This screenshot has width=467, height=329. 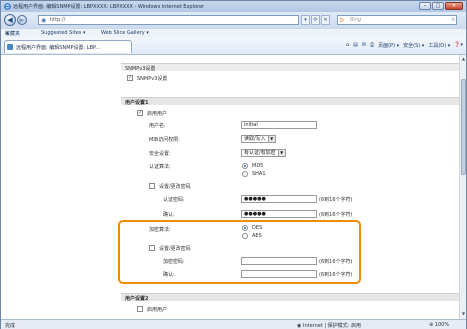 I want to click on address-bar: ◀ ▶ ◉ http:// ▾ ⟳ ✕ b Bing ⌕, so click(x=233, y=20).